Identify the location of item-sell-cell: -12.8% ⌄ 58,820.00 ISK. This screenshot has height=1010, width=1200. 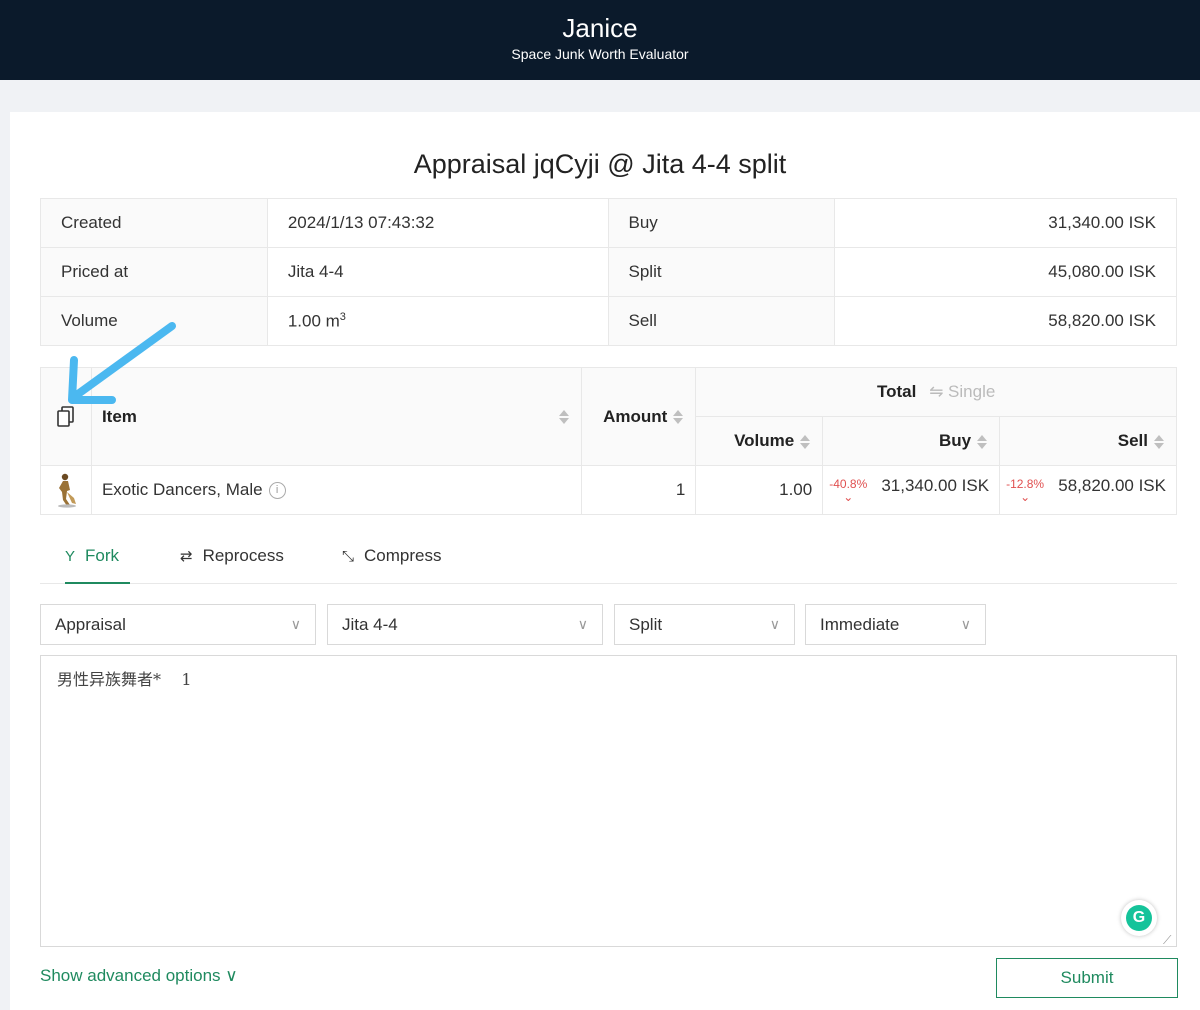
(1088, 490).